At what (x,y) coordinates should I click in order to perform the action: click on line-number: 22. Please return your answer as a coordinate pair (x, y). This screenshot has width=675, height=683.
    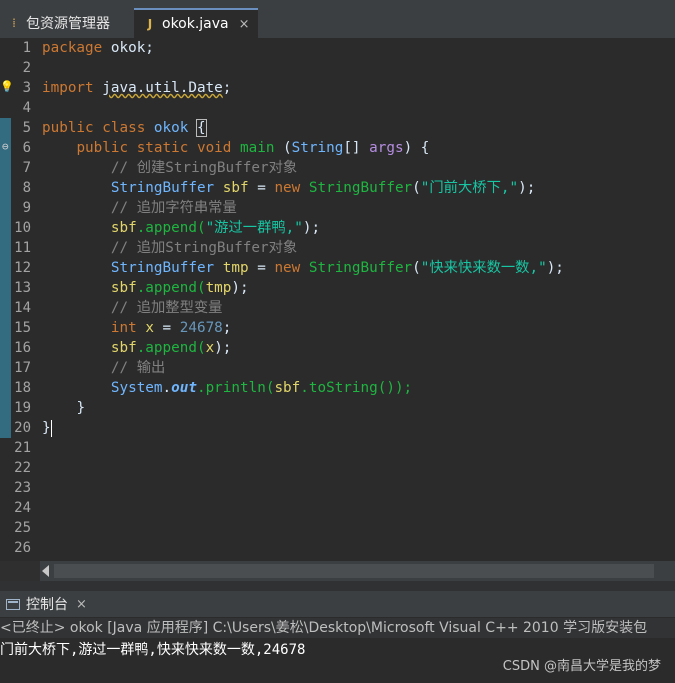
    Looking at the image, I should click on (22, 468).